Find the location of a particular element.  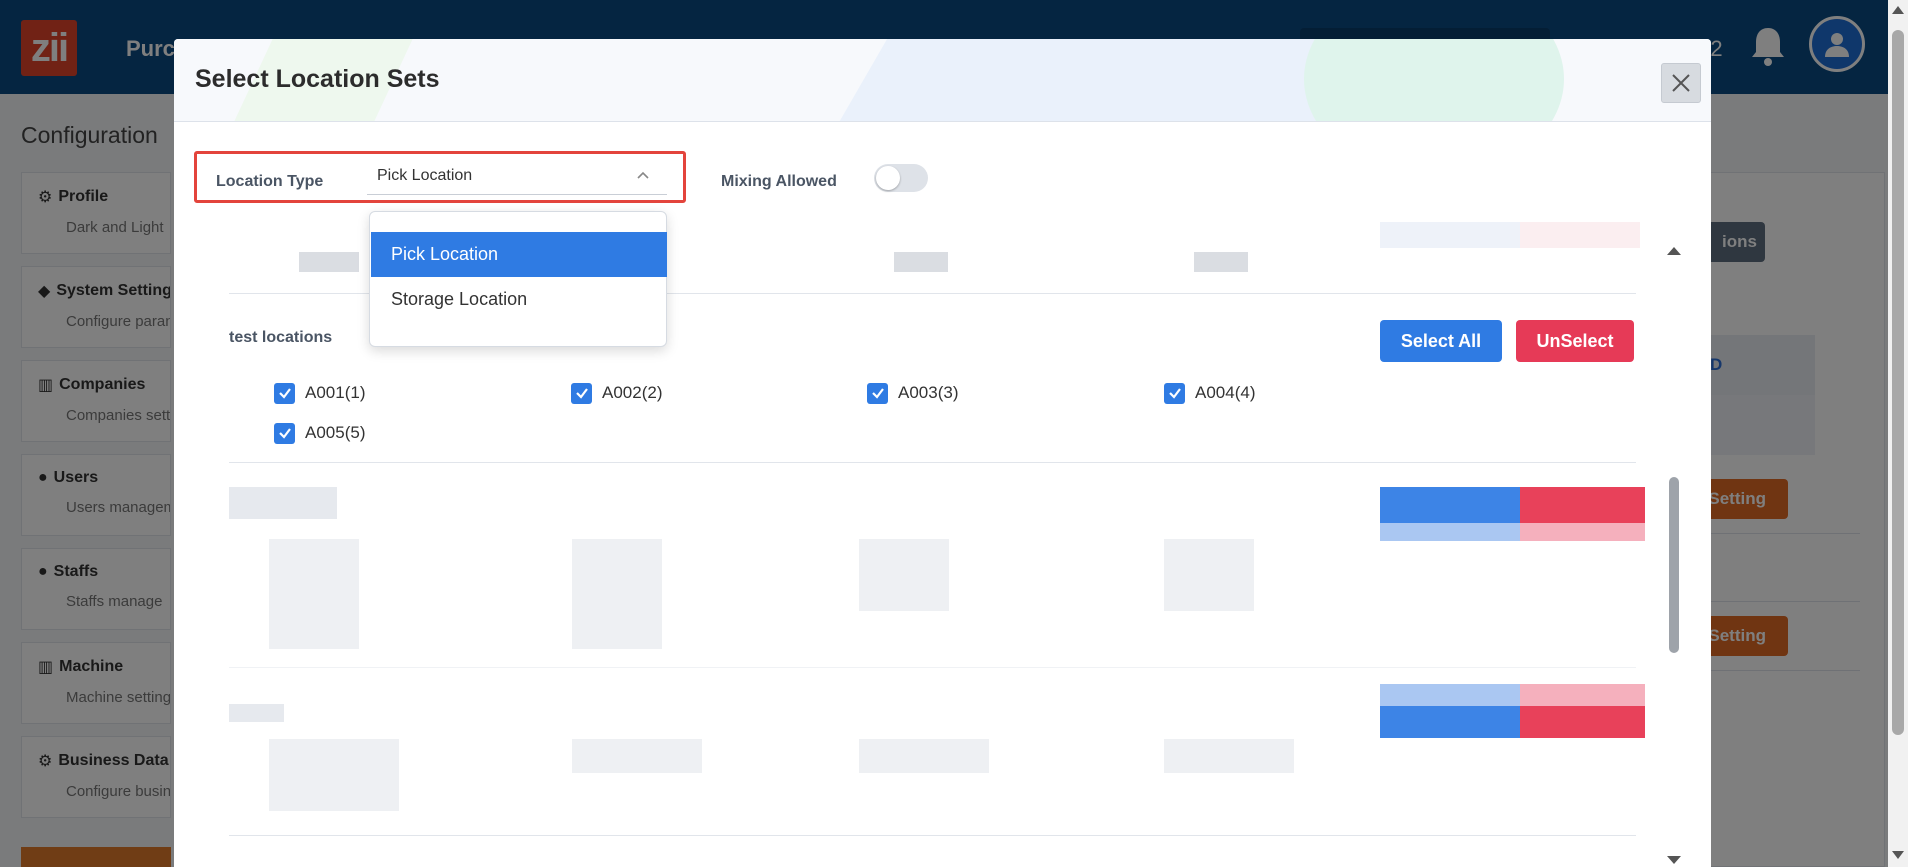

chevron-up-icon is located at coordinates (643, 175).